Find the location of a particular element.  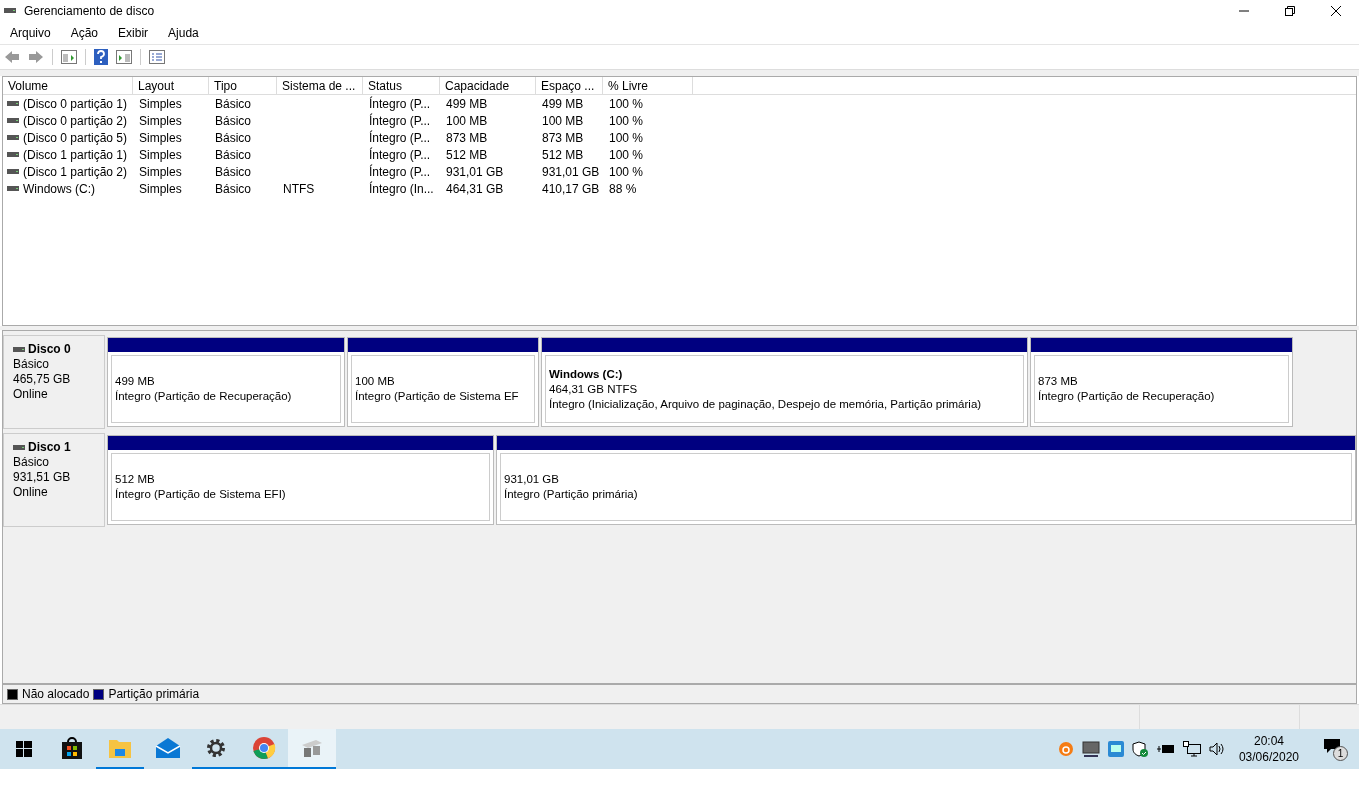

partition-status: Íntegro (Partição de Sistema EF is located at coordinates (437, 396).